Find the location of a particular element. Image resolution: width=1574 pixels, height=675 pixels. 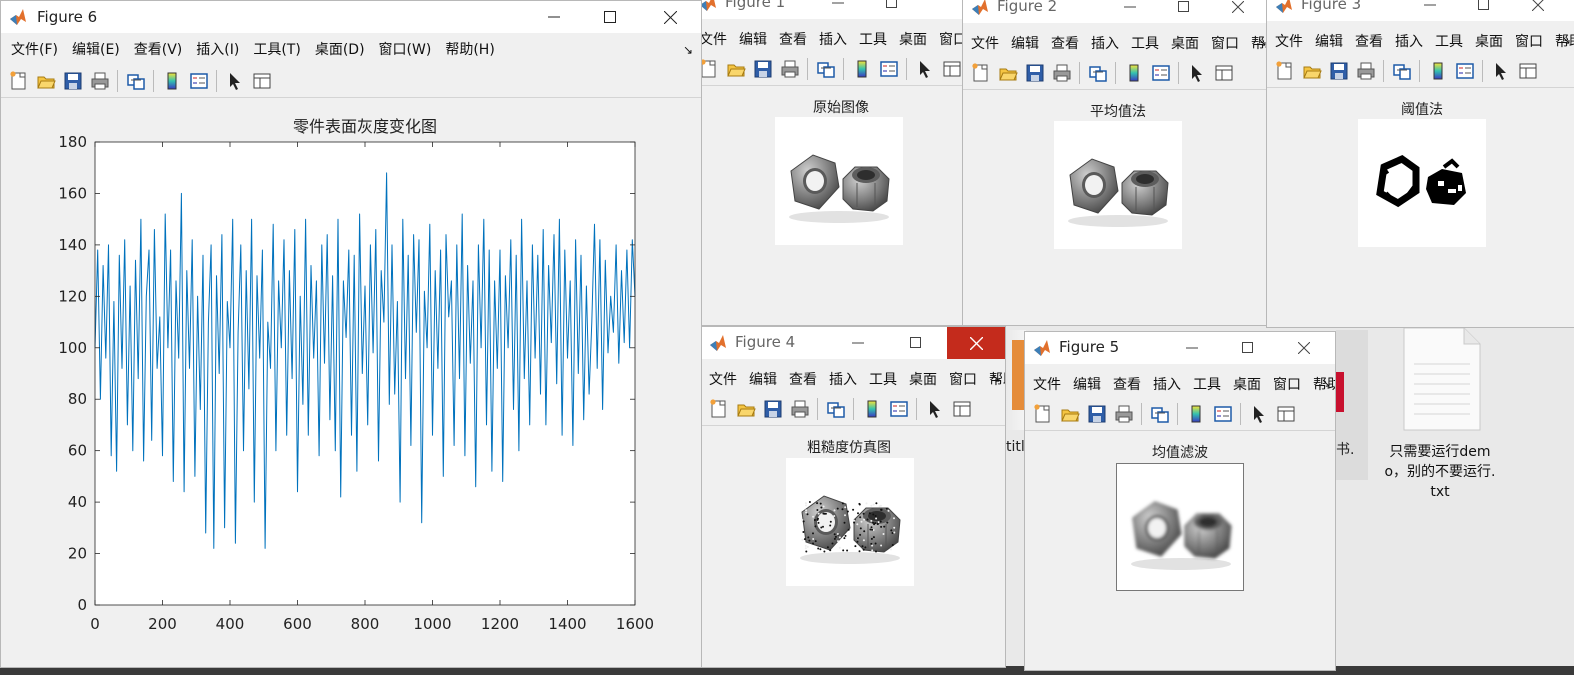

menu-desktop: 桌面(D) is located at coordinates (341, 47).